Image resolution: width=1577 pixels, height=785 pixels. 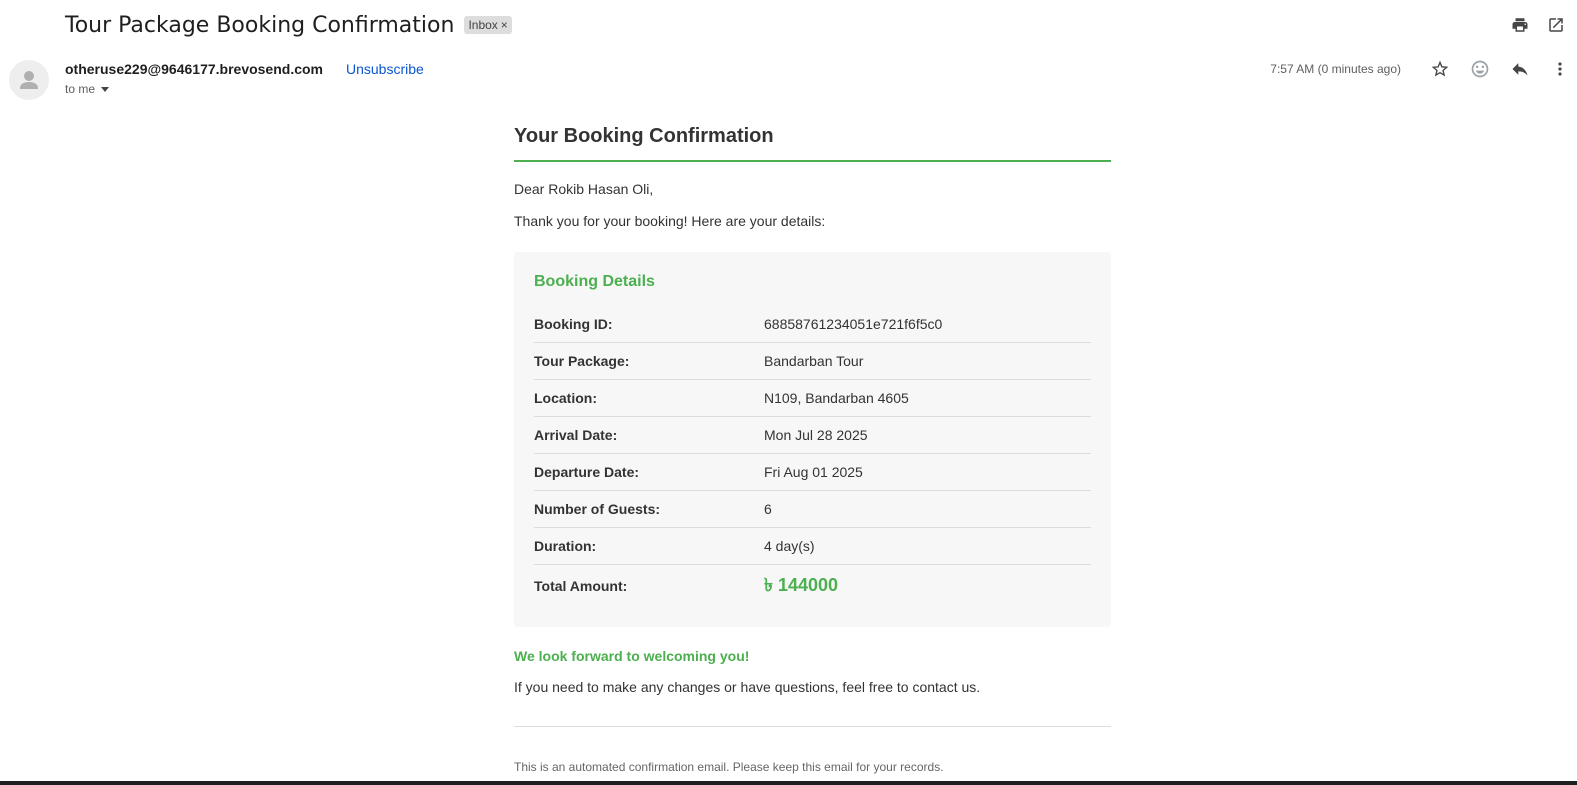 I want to click on open-in-new-window-icon, so click(x=1556, y=25).